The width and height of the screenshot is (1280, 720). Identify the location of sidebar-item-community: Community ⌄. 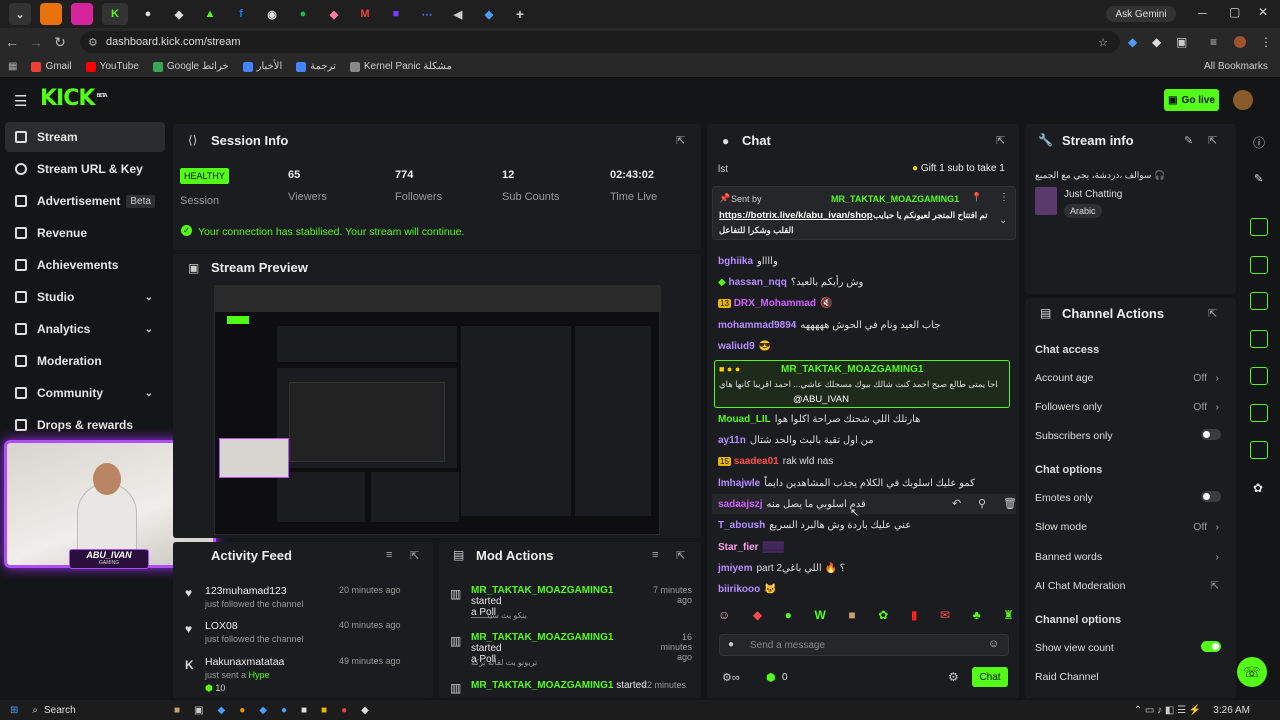
(85, 393).